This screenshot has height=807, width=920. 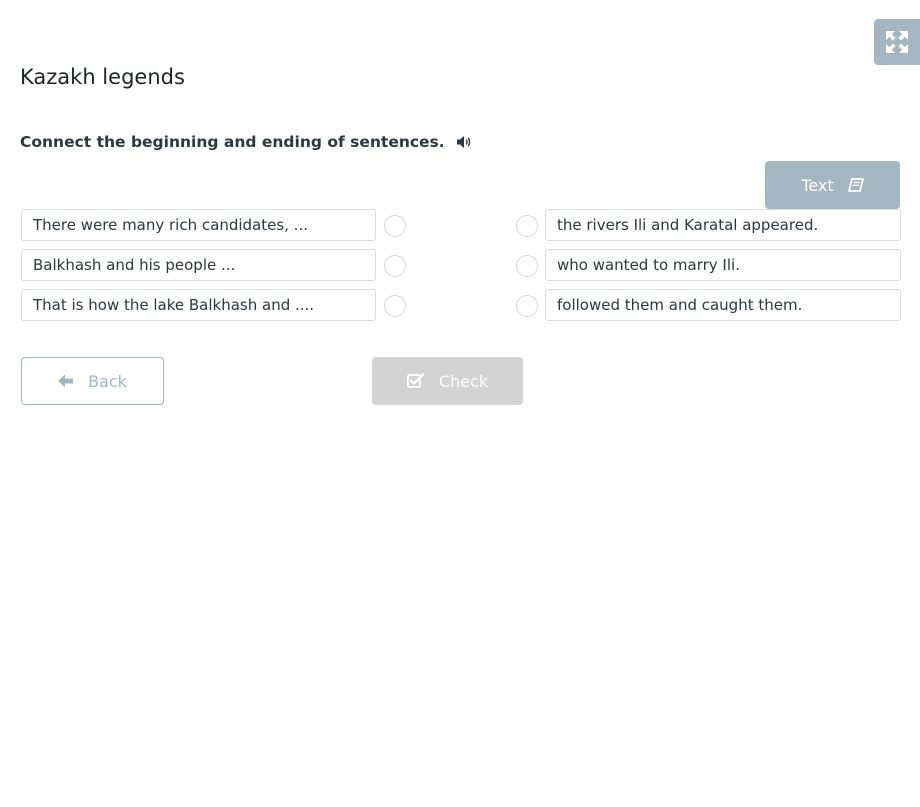 I want to click on expand-arrows-icon, so click(x=897, y=42).